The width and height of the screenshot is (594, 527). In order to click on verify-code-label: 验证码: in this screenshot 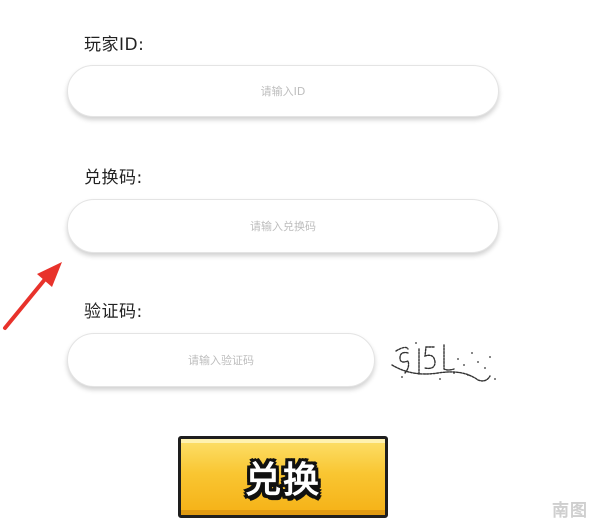, I will do `click(113, 312)`.